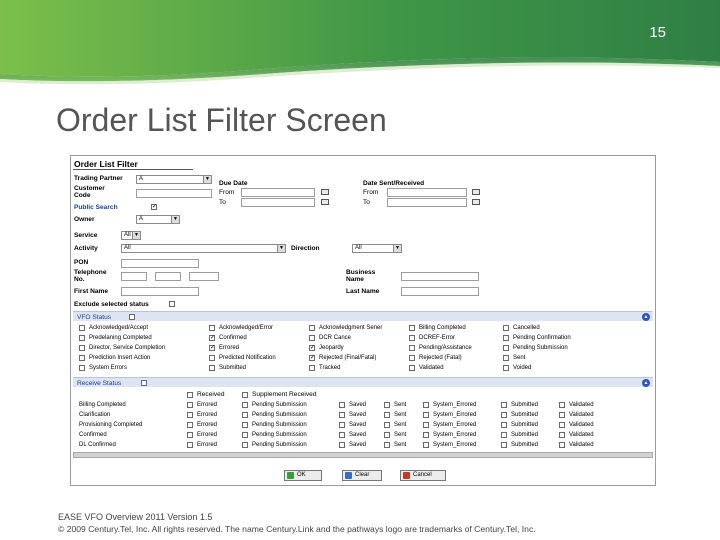 This screenshot has height=540, width=720. What do you see at coordinates (303, 475) in the screenshot?
I see `ok-button: OK` at bounding box center [303, 475].